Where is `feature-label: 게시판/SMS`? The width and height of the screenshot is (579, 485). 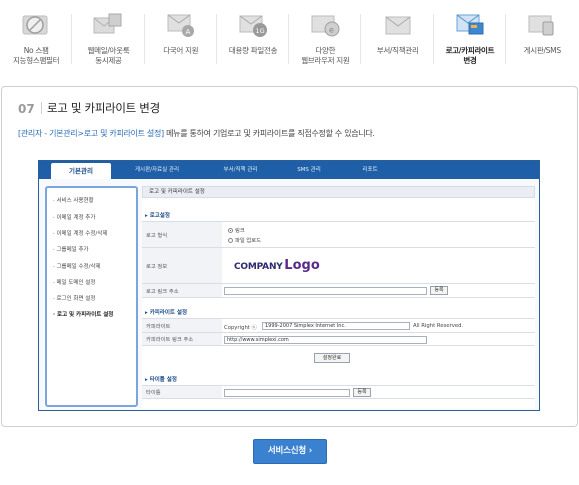
feature-label: 게시판/SMS is located at coordinates (542, 51).